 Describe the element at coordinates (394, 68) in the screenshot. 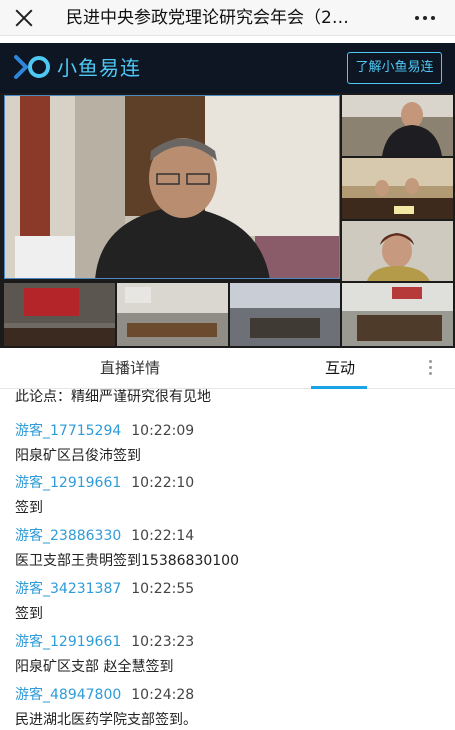

I see `learn-more-button: 了解小鱼易连` at that location.